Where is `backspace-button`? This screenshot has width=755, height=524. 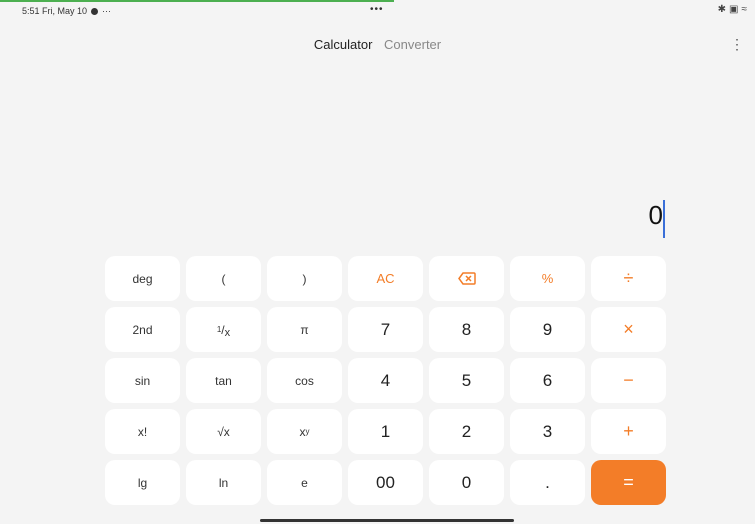 backspace-button is located at coordinates (466, 278).